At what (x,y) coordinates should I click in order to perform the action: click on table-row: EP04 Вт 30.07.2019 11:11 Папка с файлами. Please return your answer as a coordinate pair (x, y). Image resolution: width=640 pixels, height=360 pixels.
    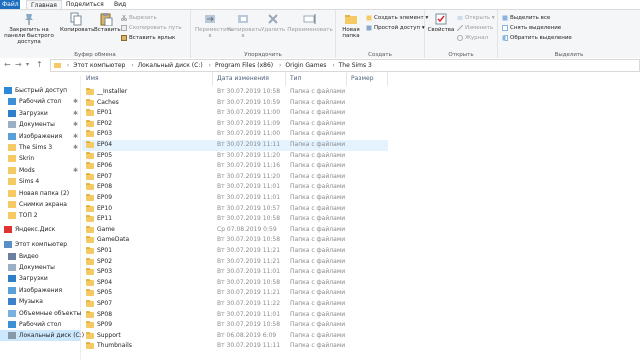
    Looking at the image, I should click on (235, 145).